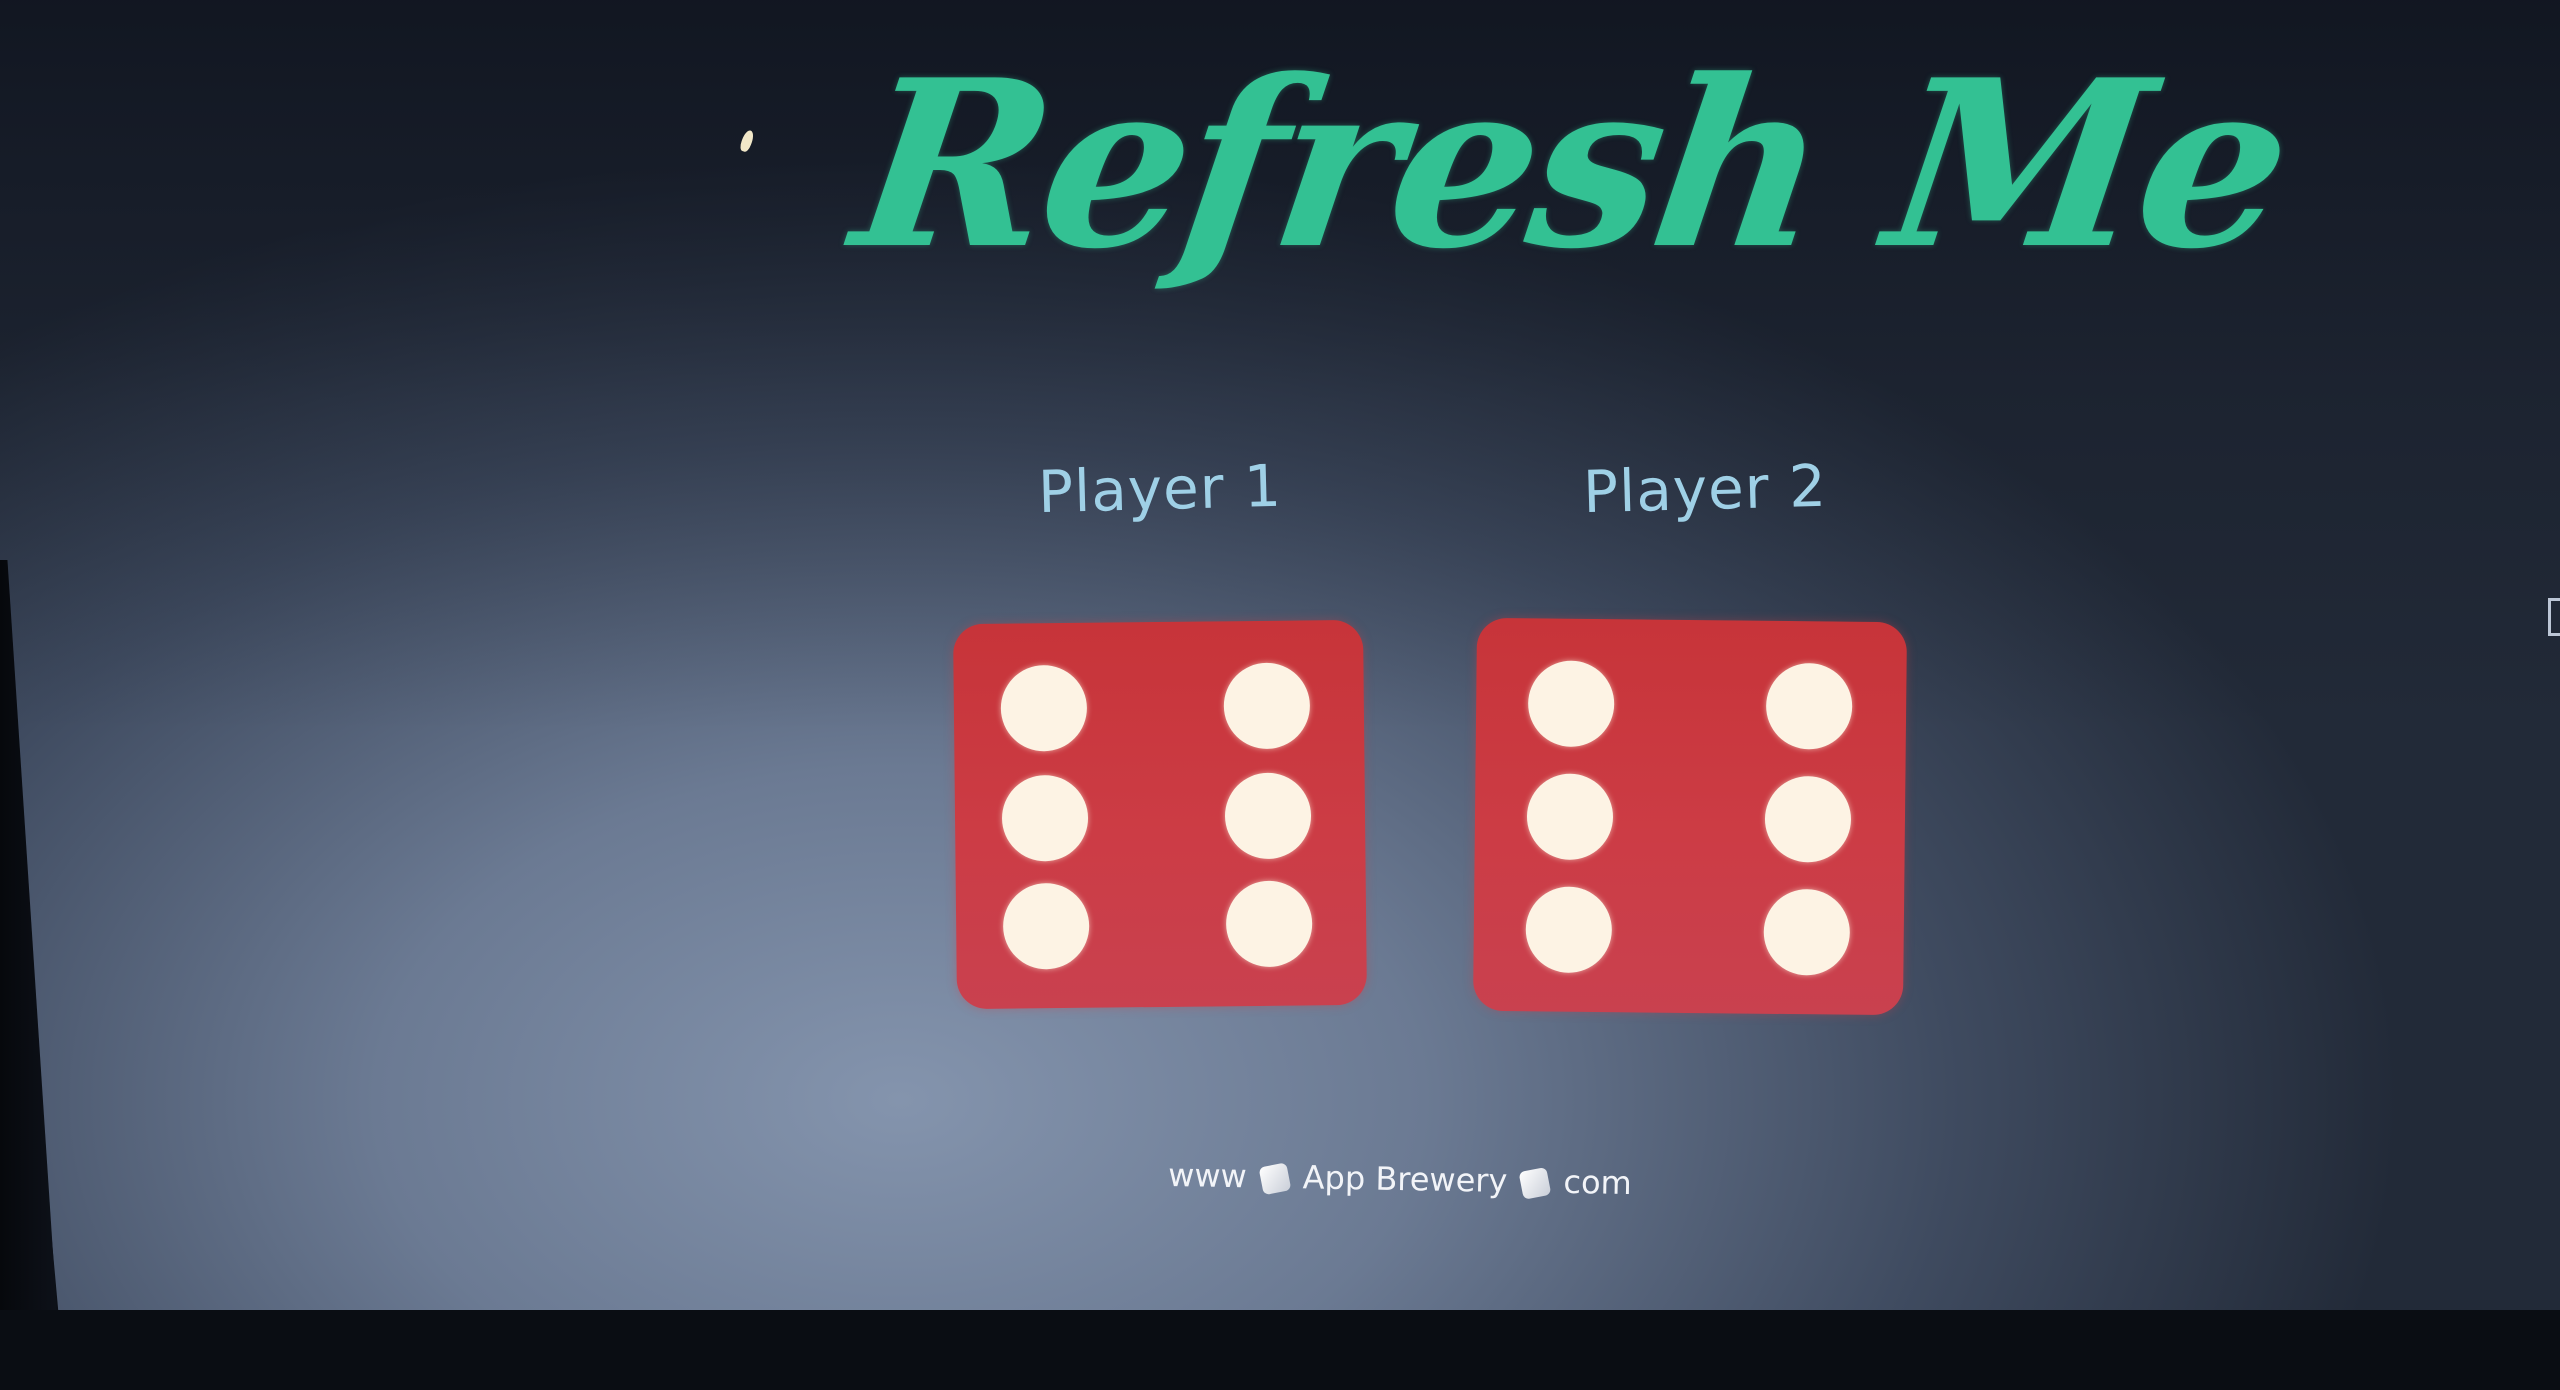 This screenshot has width=2560, height=1390. I want to click on mouse-cursor-icon, so click(747, 141).